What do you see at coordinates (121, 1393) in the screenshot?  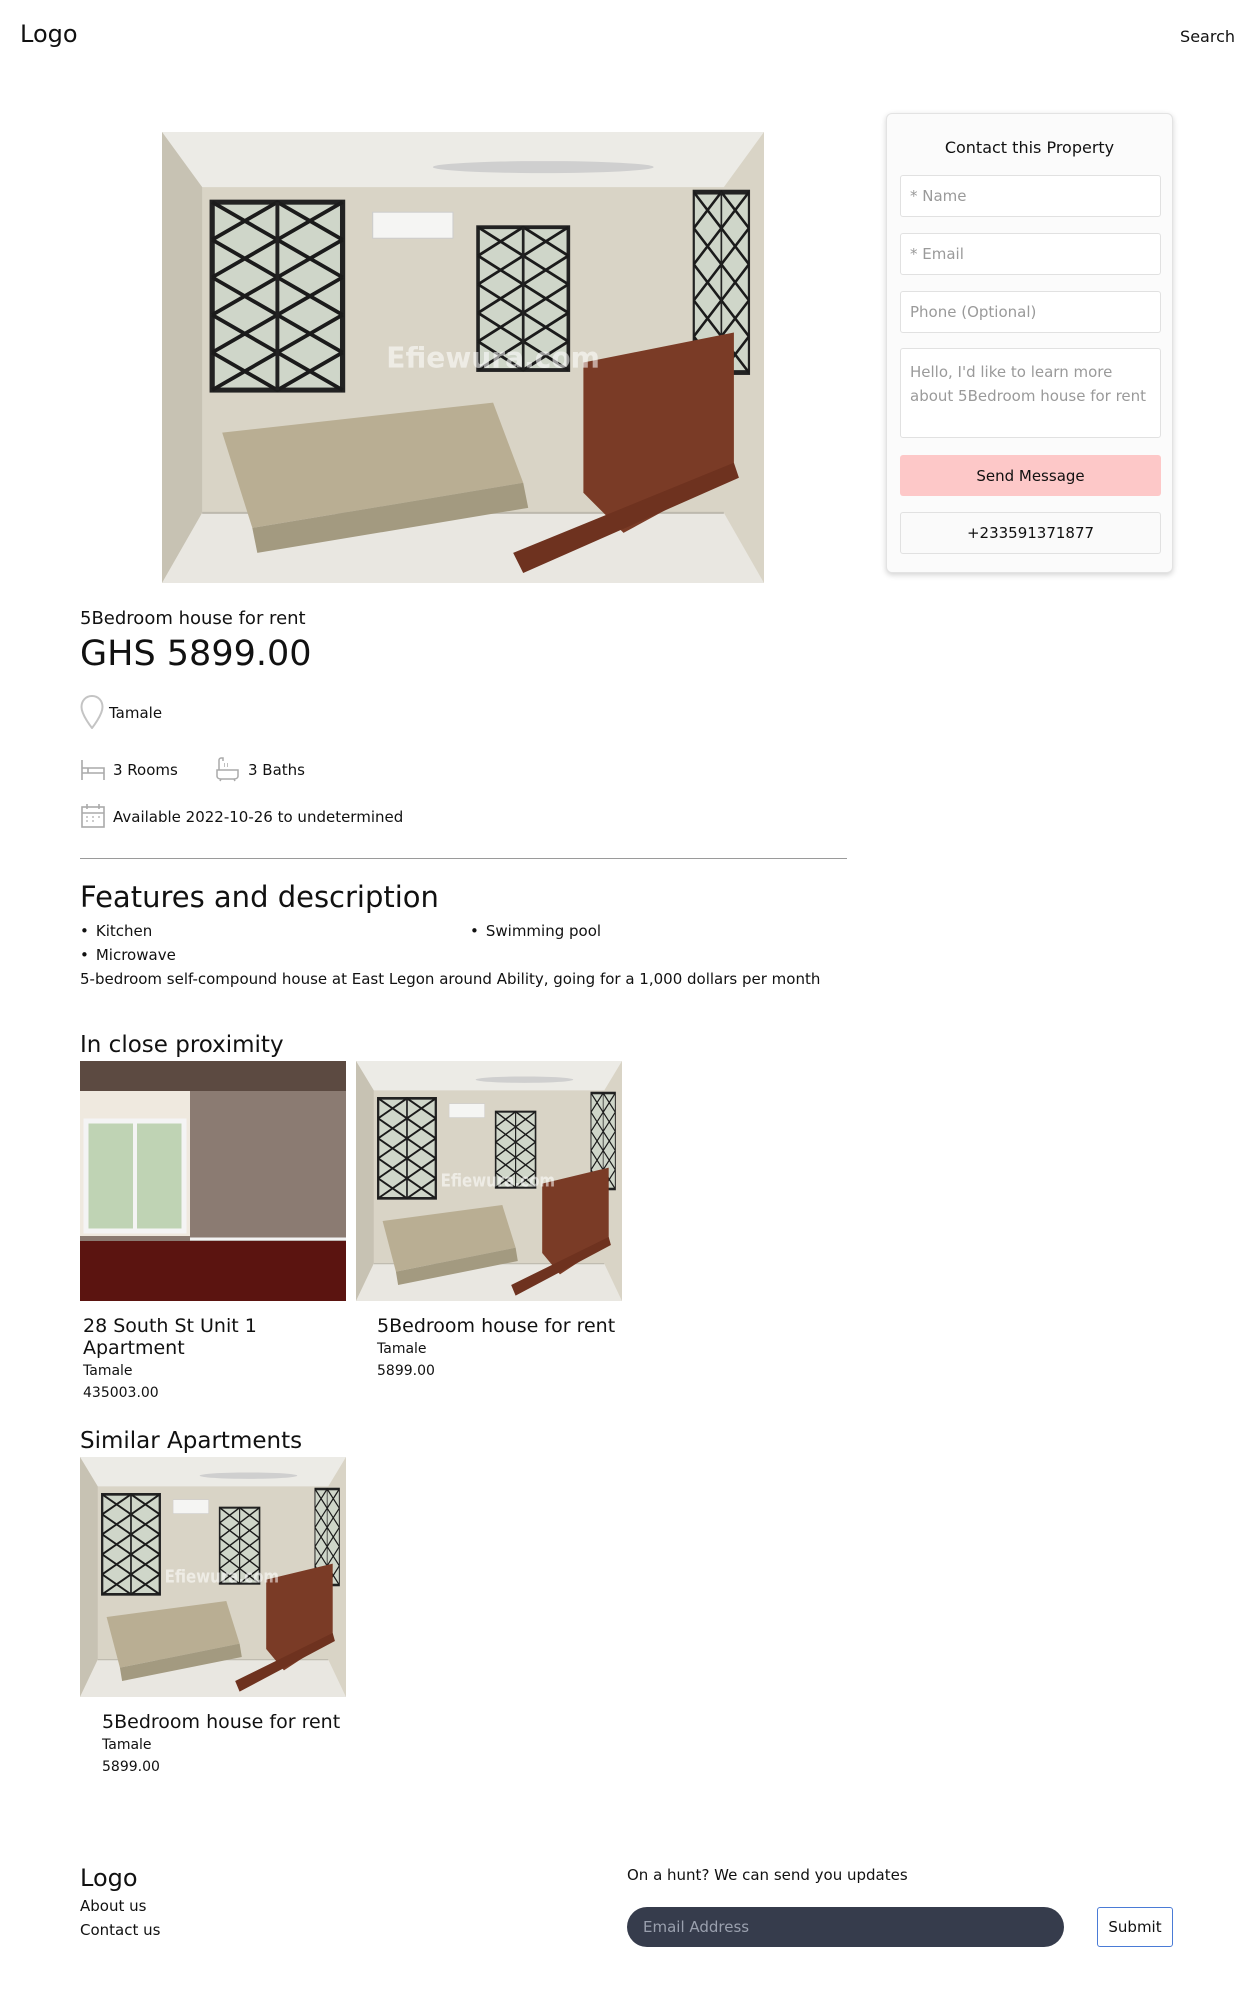 I see `listing-price: 435003.00` at bounding box center [121, 1393].